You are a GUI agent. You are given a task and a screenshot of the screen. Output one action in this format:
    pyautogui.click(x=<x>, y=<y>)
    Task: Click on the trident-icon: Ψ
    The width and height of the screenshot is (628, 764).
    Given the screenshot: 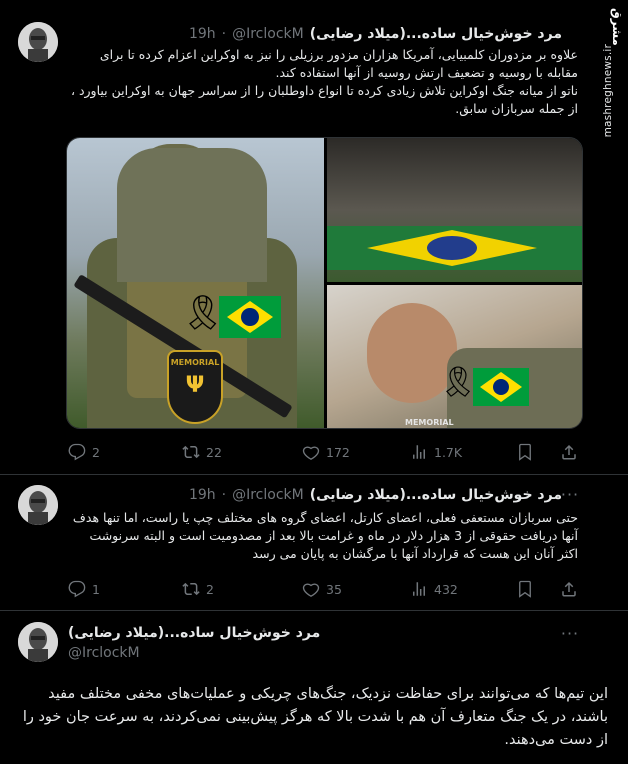 What is the action you would take?
    pyautogui.click(x=195, y=385)
    